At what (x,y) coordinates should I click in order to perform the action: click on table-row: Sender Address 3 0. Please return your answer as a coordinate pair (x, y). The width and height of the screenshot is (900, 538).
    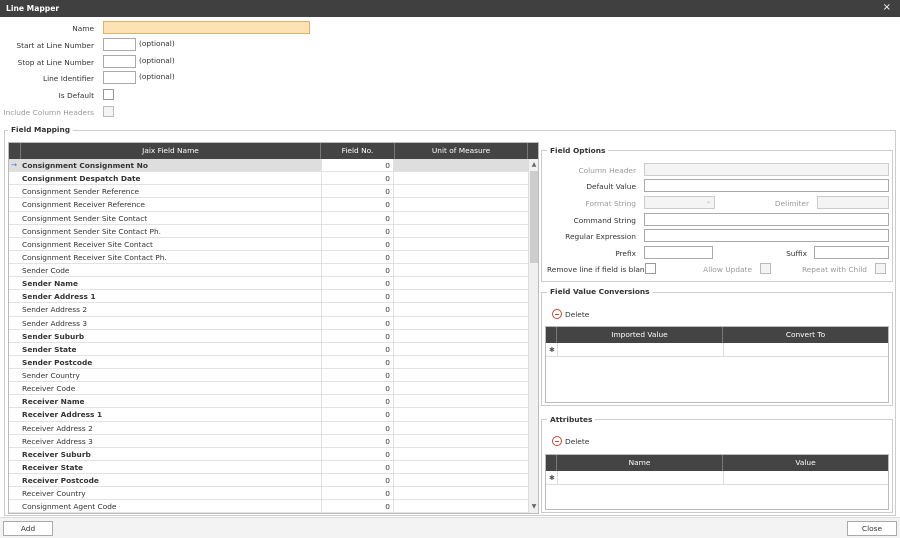
    Looking at the image, I should click on (268, 323).